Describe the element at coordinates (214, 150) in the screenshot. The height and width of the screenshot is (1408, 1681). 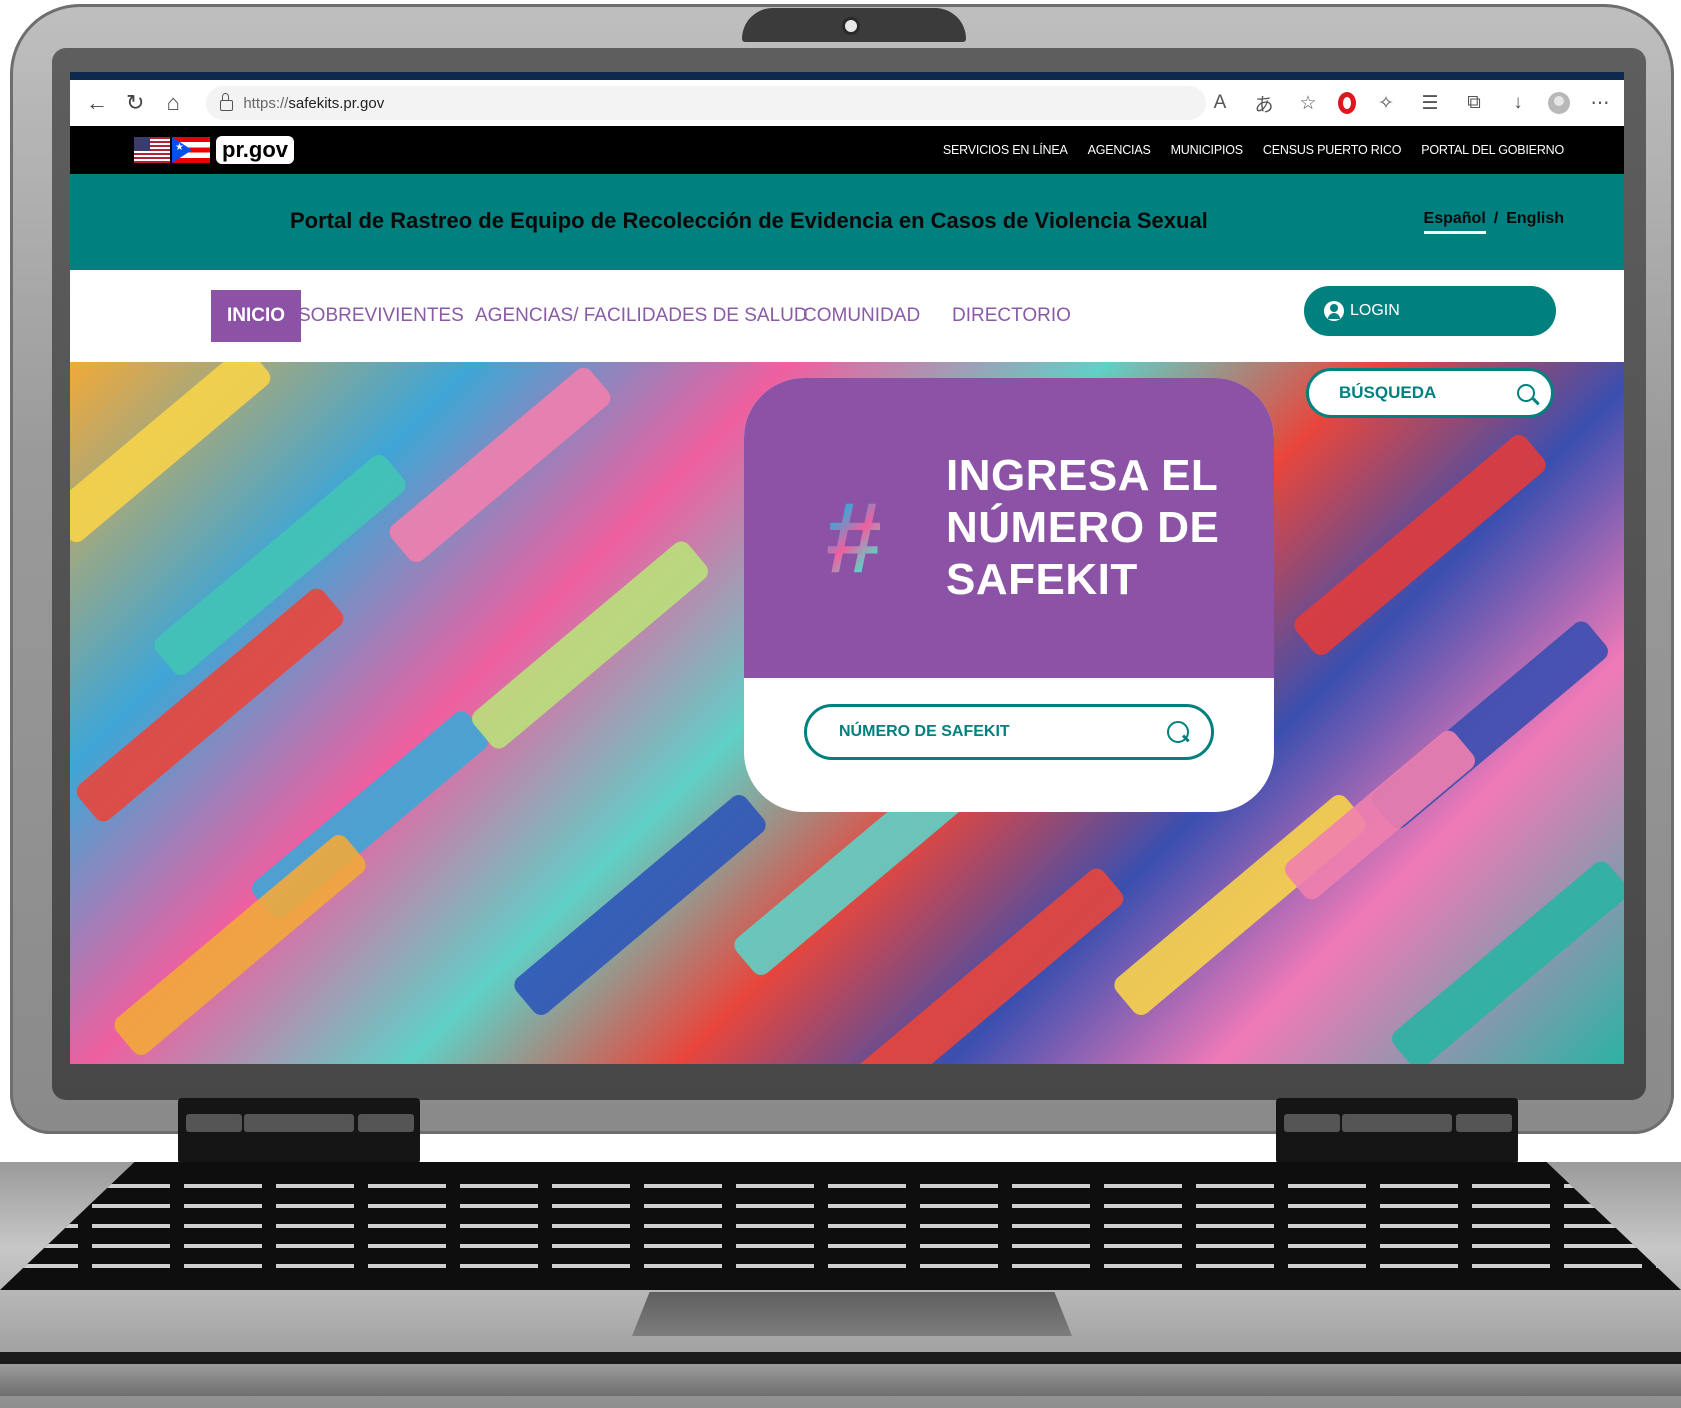
I see `gov-logo: pr.gov` at that location.